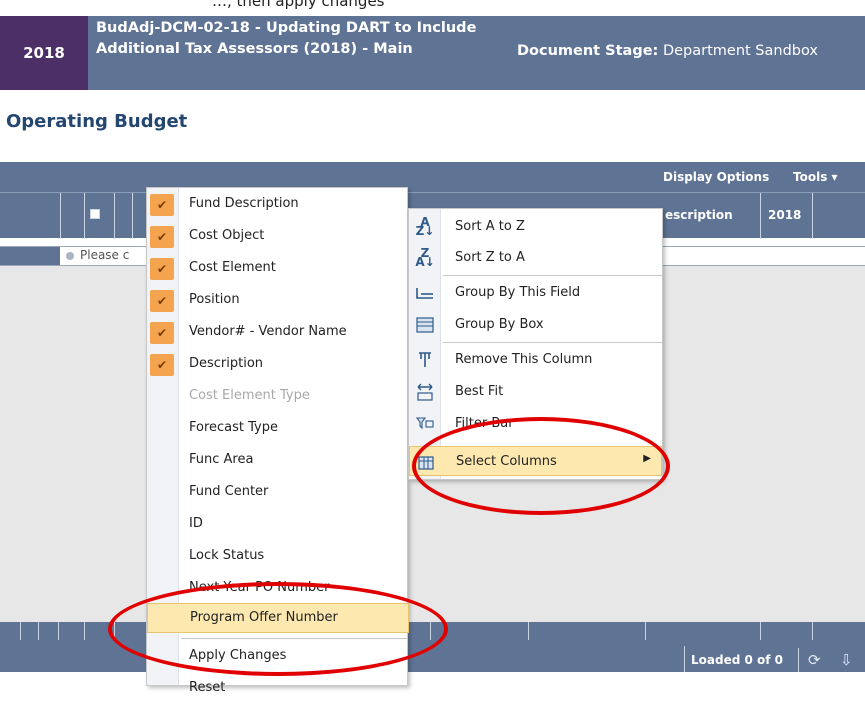 Image resolution: width=865 pixels, height=704 pixels. I want to click on group-by-field-item: Group By This Field, so click(535, 293).